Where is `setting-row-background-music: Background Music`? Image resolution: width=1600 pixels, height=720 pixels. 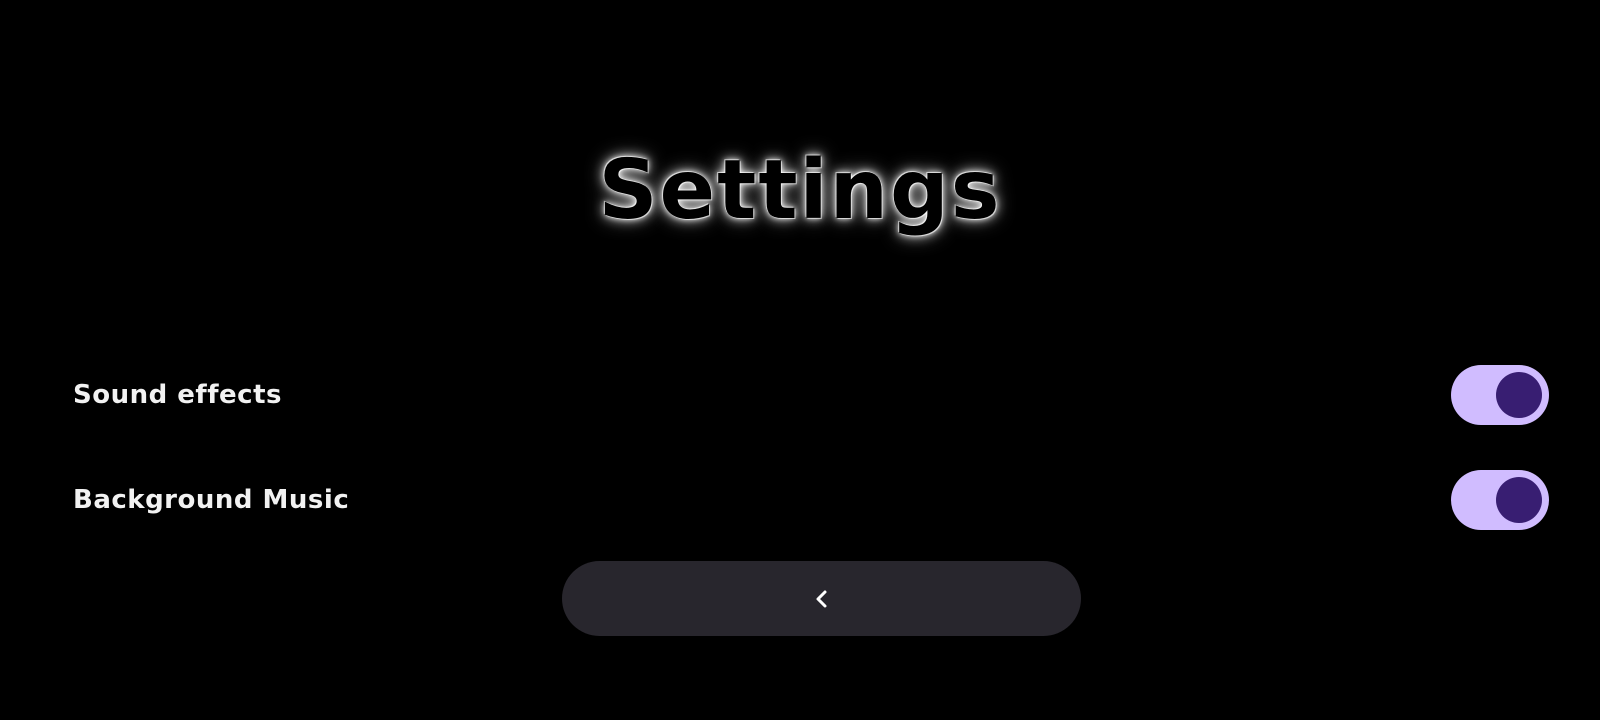
setting-row-background-music: Background Music is located at coordinates (811, 500).